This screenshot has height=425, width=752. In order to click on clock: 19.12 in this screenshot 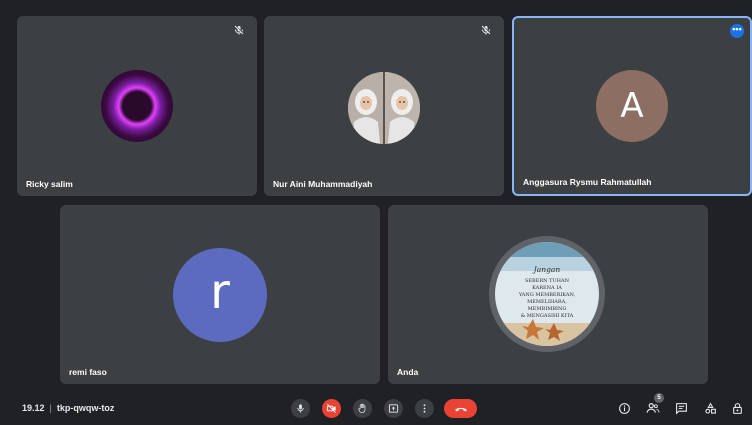, I will do `click(33, 408)`.